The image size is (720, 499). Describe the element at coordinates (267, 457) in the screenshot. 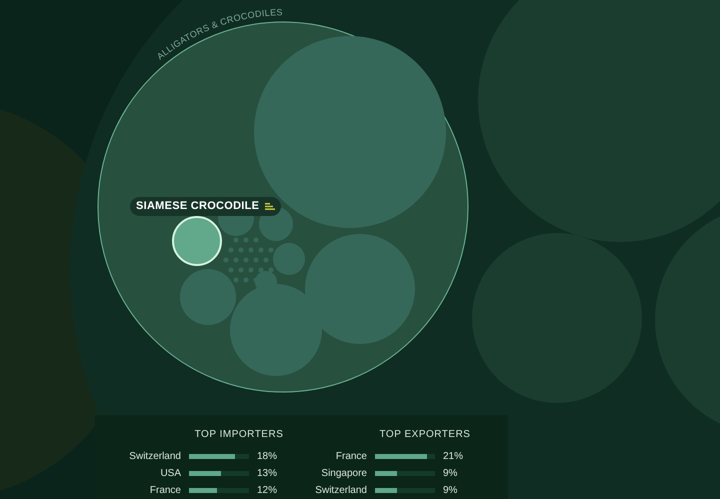

I see `share-value: 18%` at that location.